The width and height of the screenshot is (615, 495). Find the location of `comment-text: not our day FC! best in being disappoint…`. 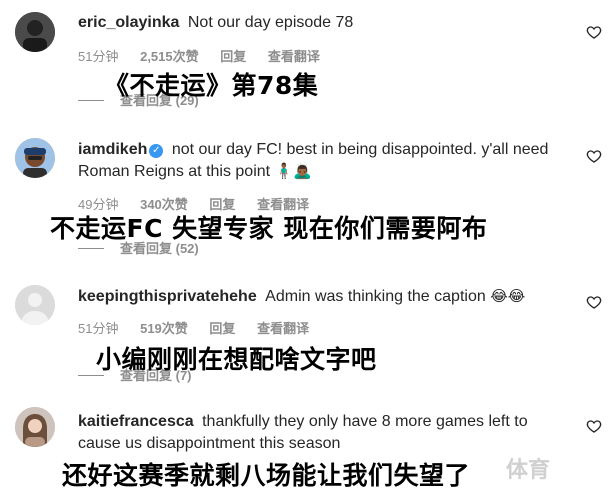

comment-text: not our day FC! best in being disappoint… is located at coordinates (313, 160).